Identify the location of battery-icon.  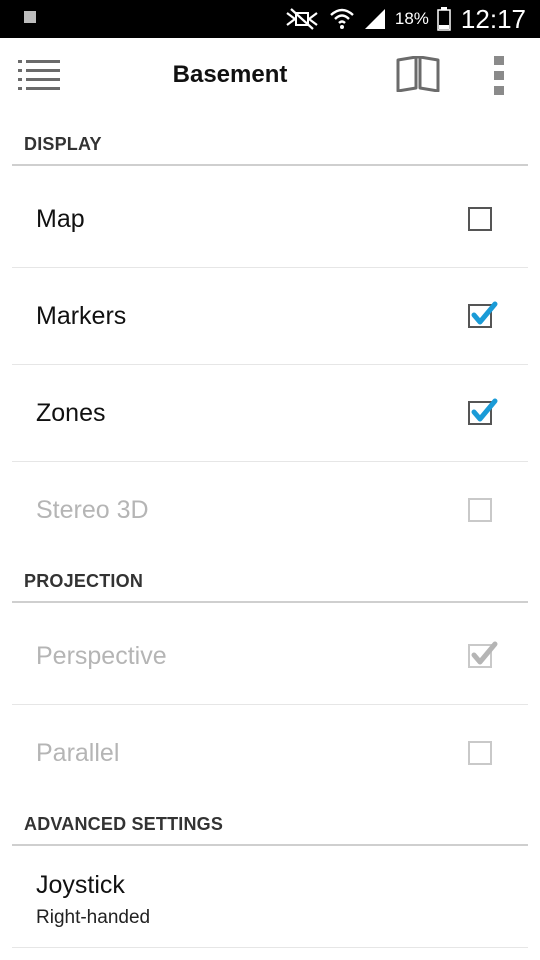
(444, 19).